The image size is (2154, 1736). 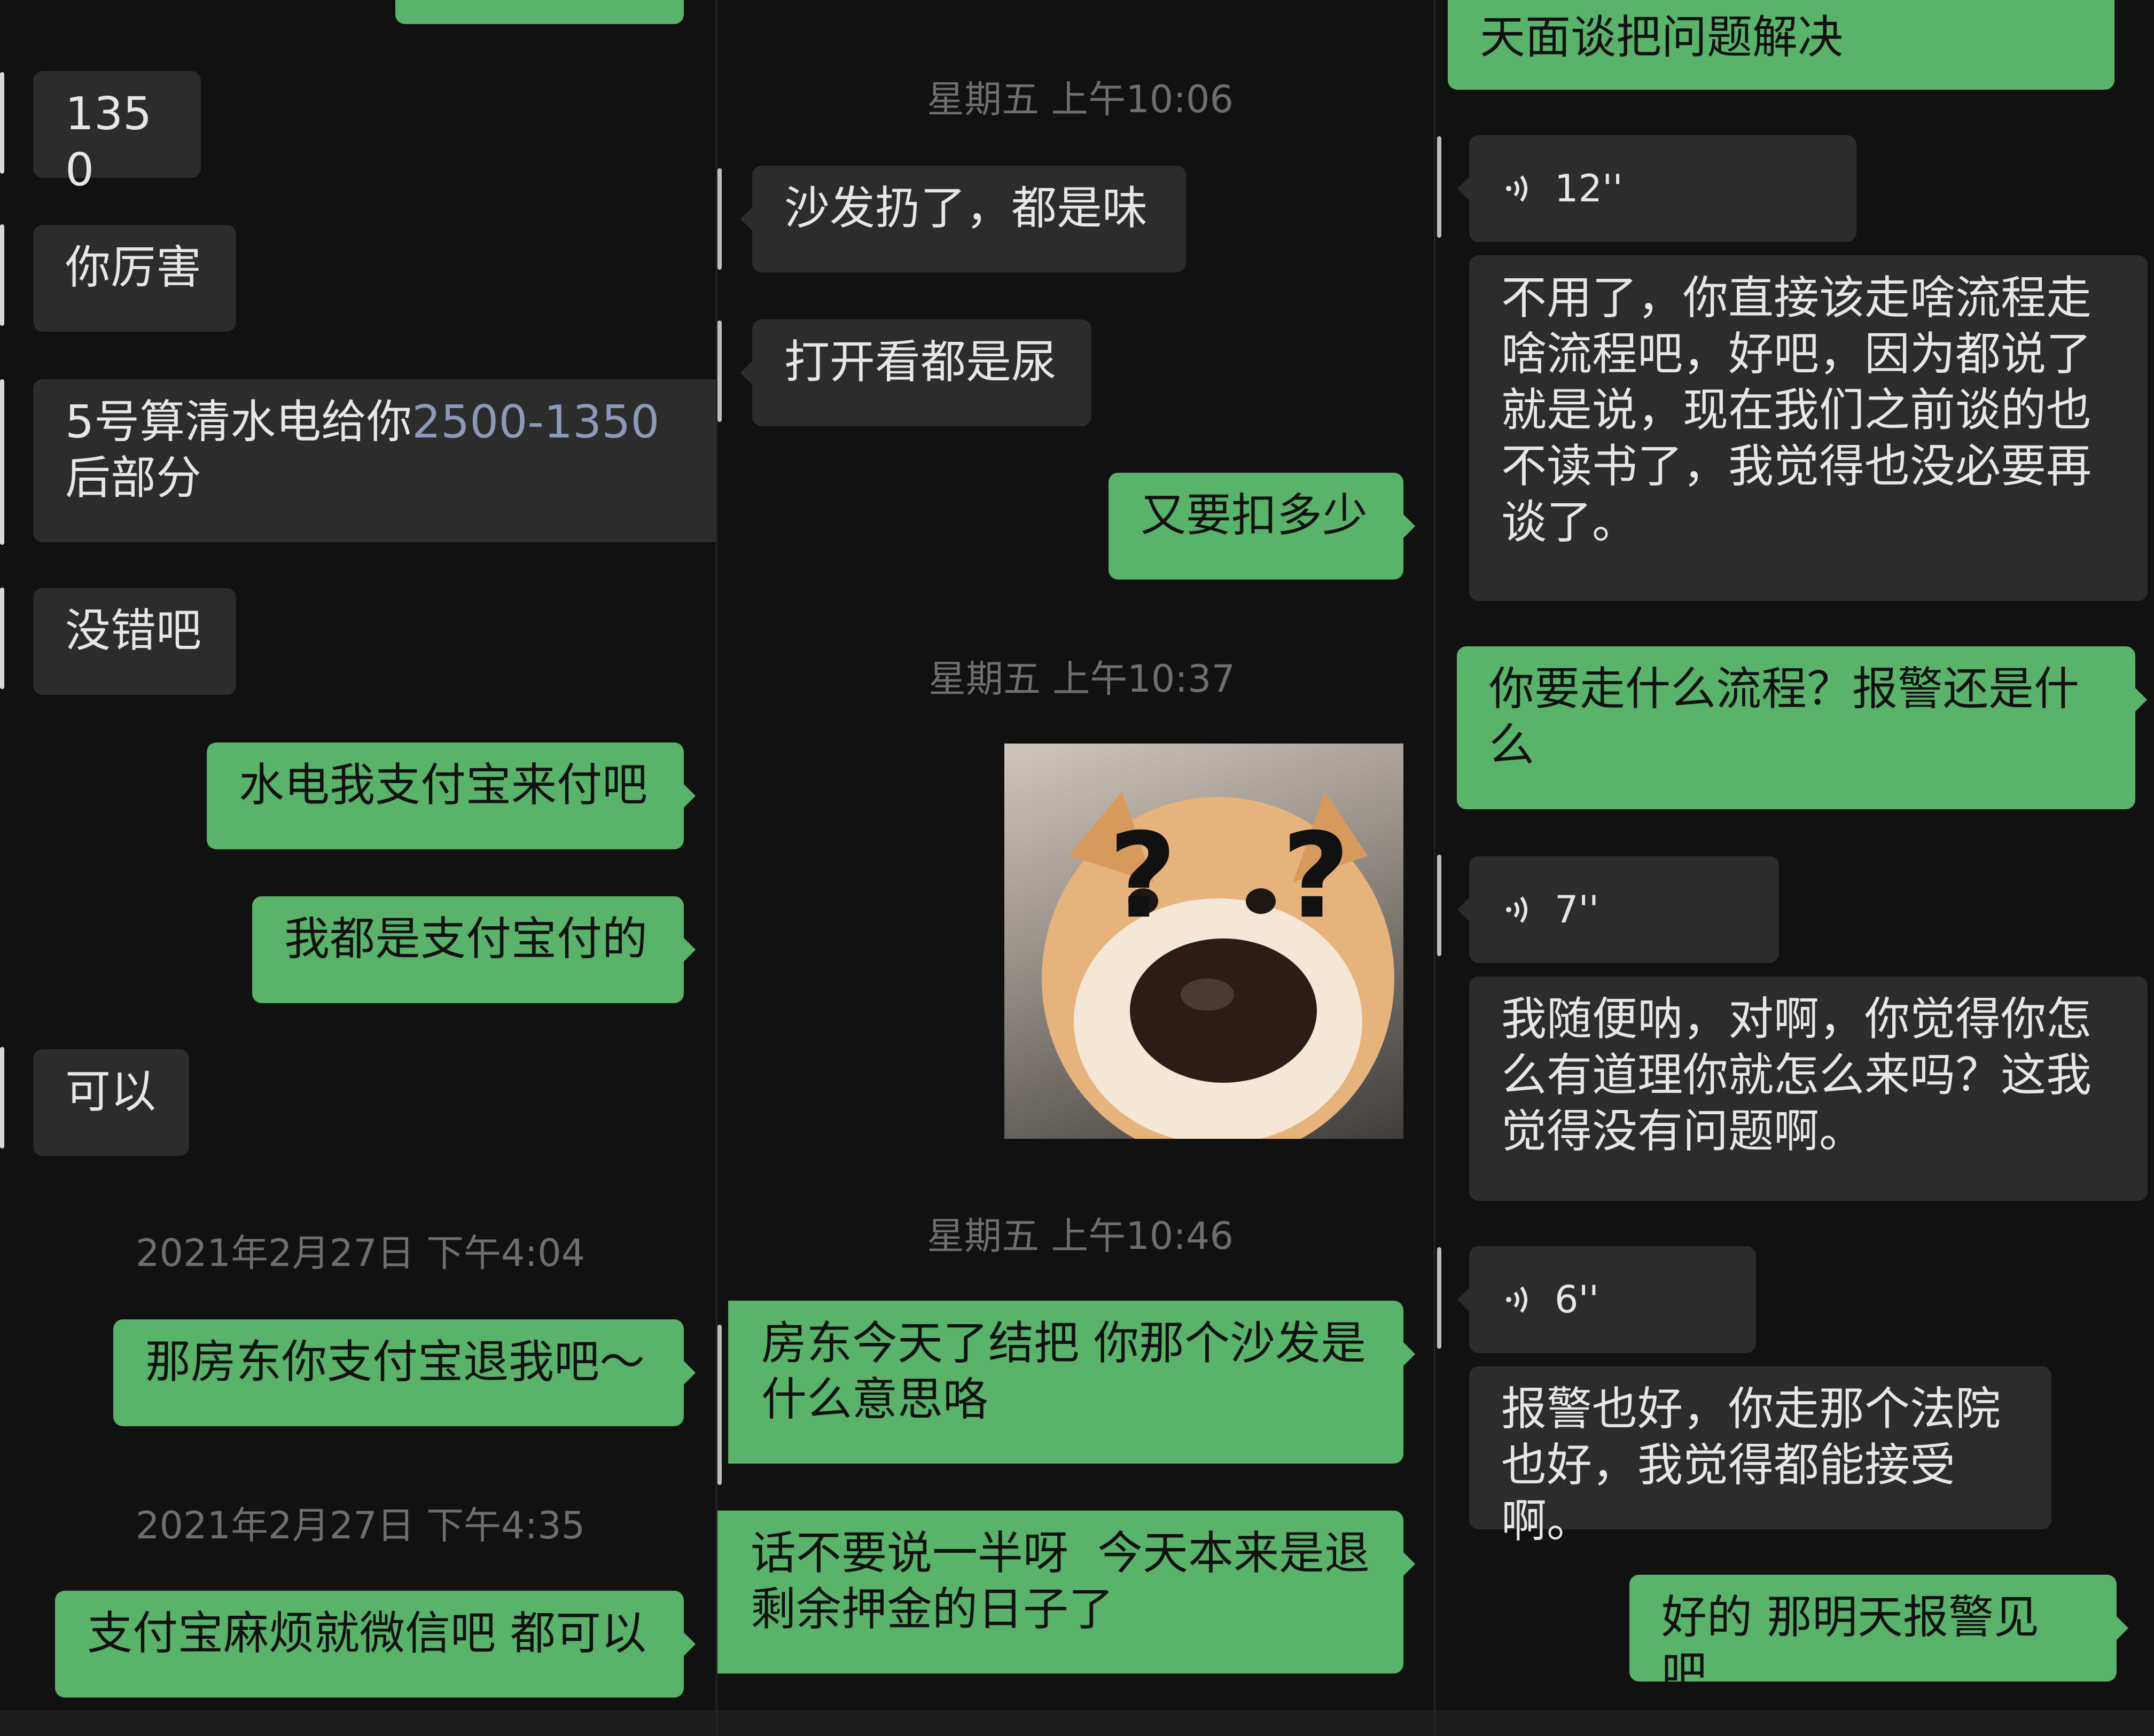 I want to click on message-bubble-outgoing: 好的 那明天报警见吧, so click(x=1878, y=1638).